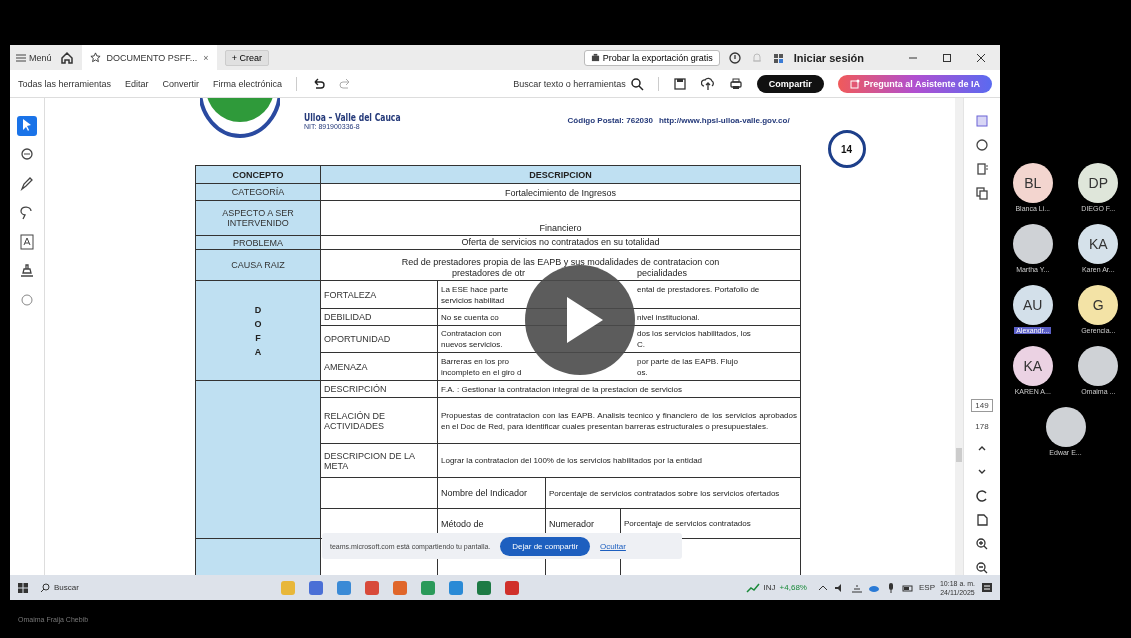 The height and width of the screenshot is (638, 1131). I want to click on pdf-icon, so click(512, 587).